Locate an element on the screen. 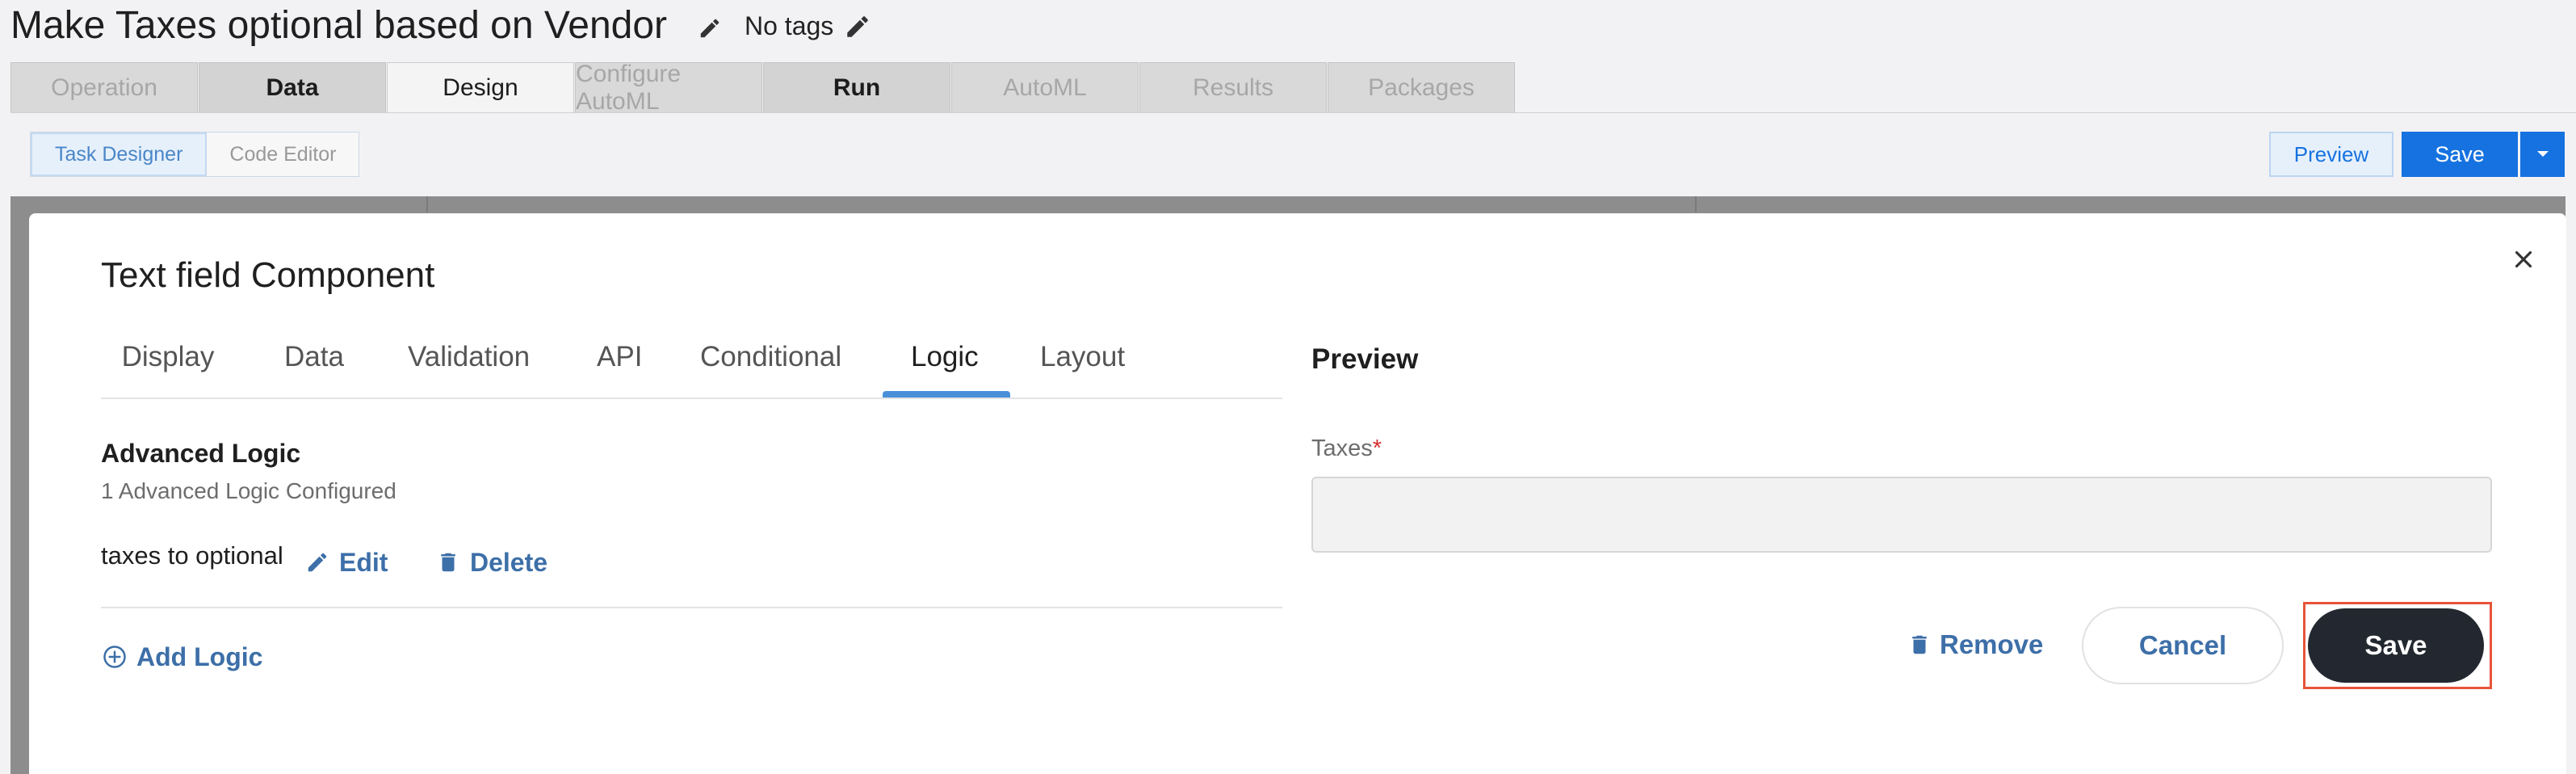  remove-label: Remove is located at coordinates (1992, 644).